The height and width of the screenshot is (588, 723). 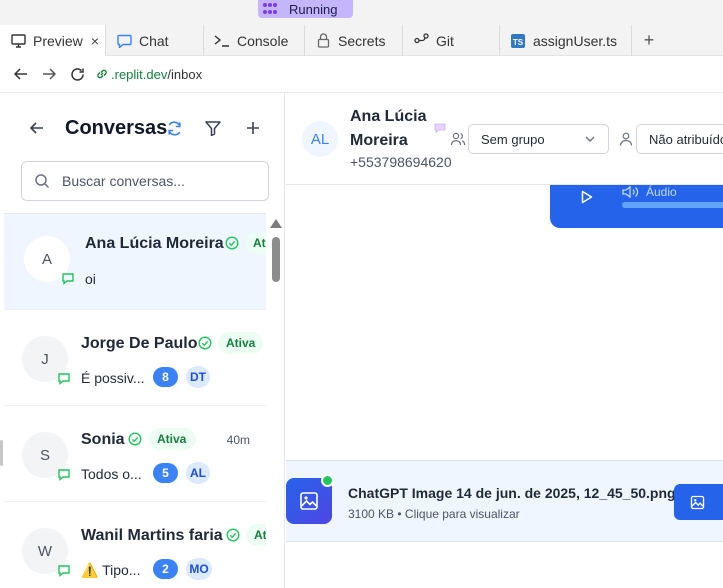 I want to click on tab-label: Console, so click(x=263, y=40).